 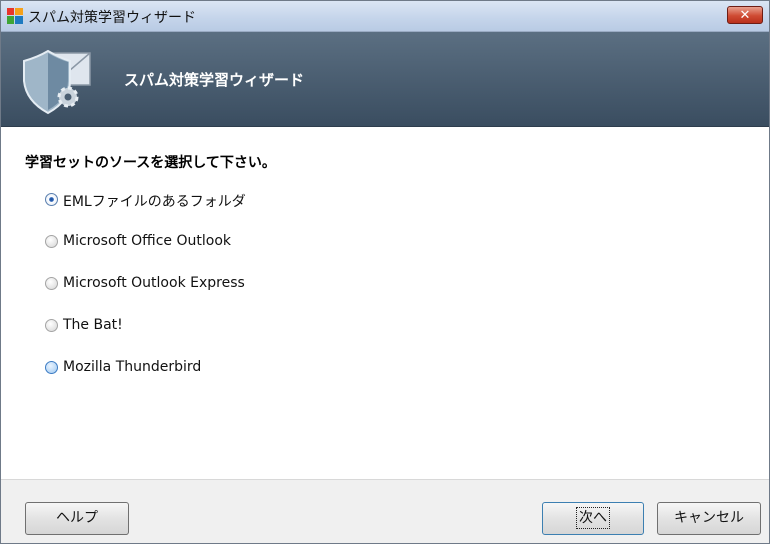 What do you see at coordinates (51, 199) in the screenshot?
I see `radio-button-selected` at bounding box center [51, 199].